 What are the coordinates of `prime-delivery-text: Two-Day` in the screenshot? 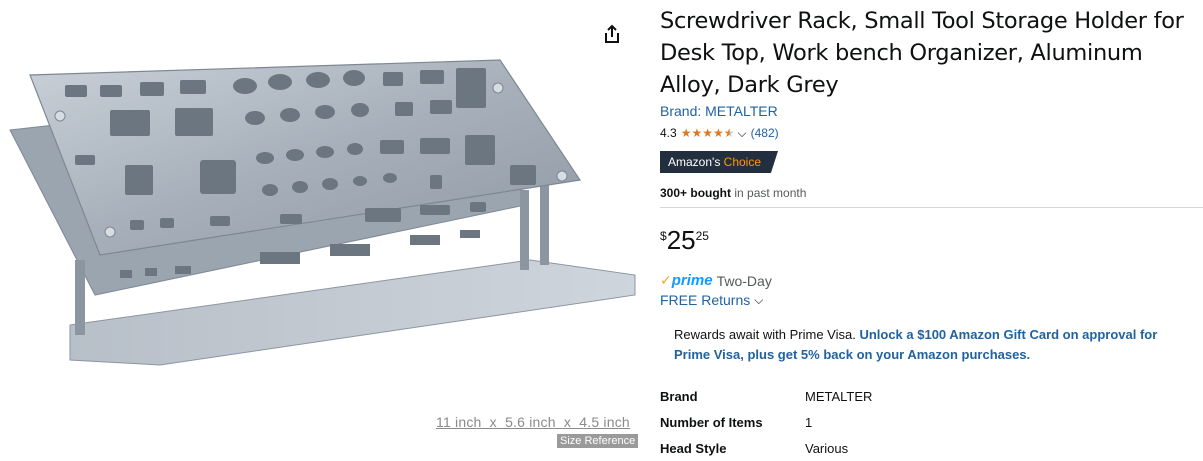 It's located at (744, 280).